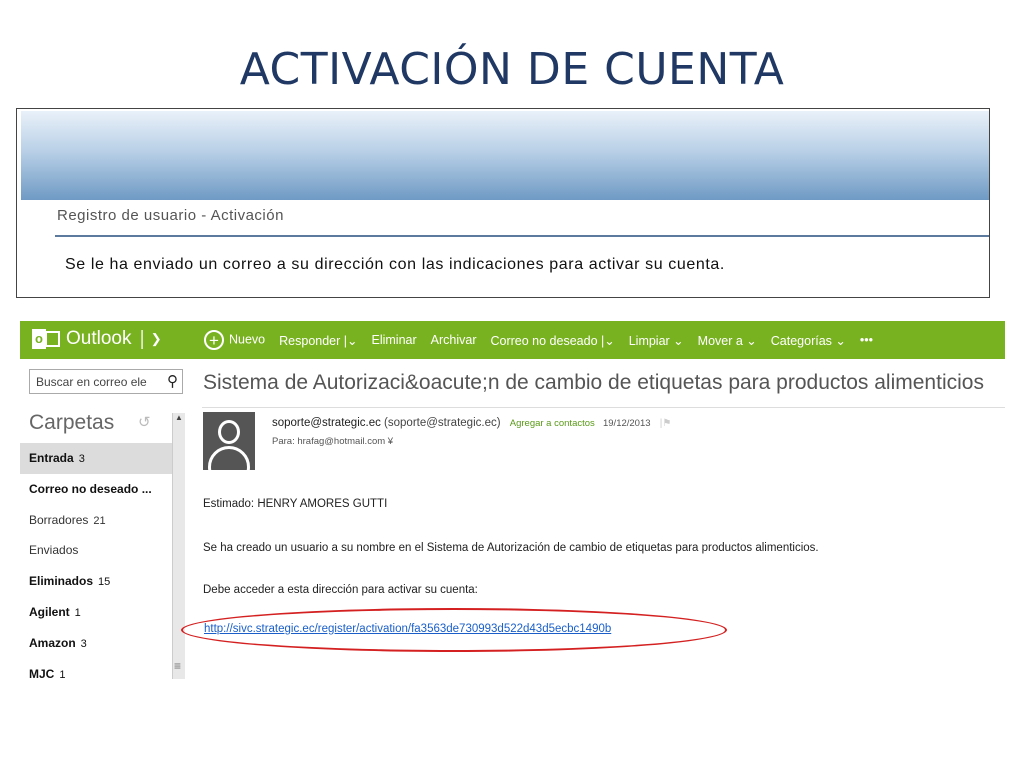 The image size is (1024, 768). What do you see at coordinates (394, 340) in the screenshot?
I see `delete-button: Eliminar` at bounding box center [394, 340].